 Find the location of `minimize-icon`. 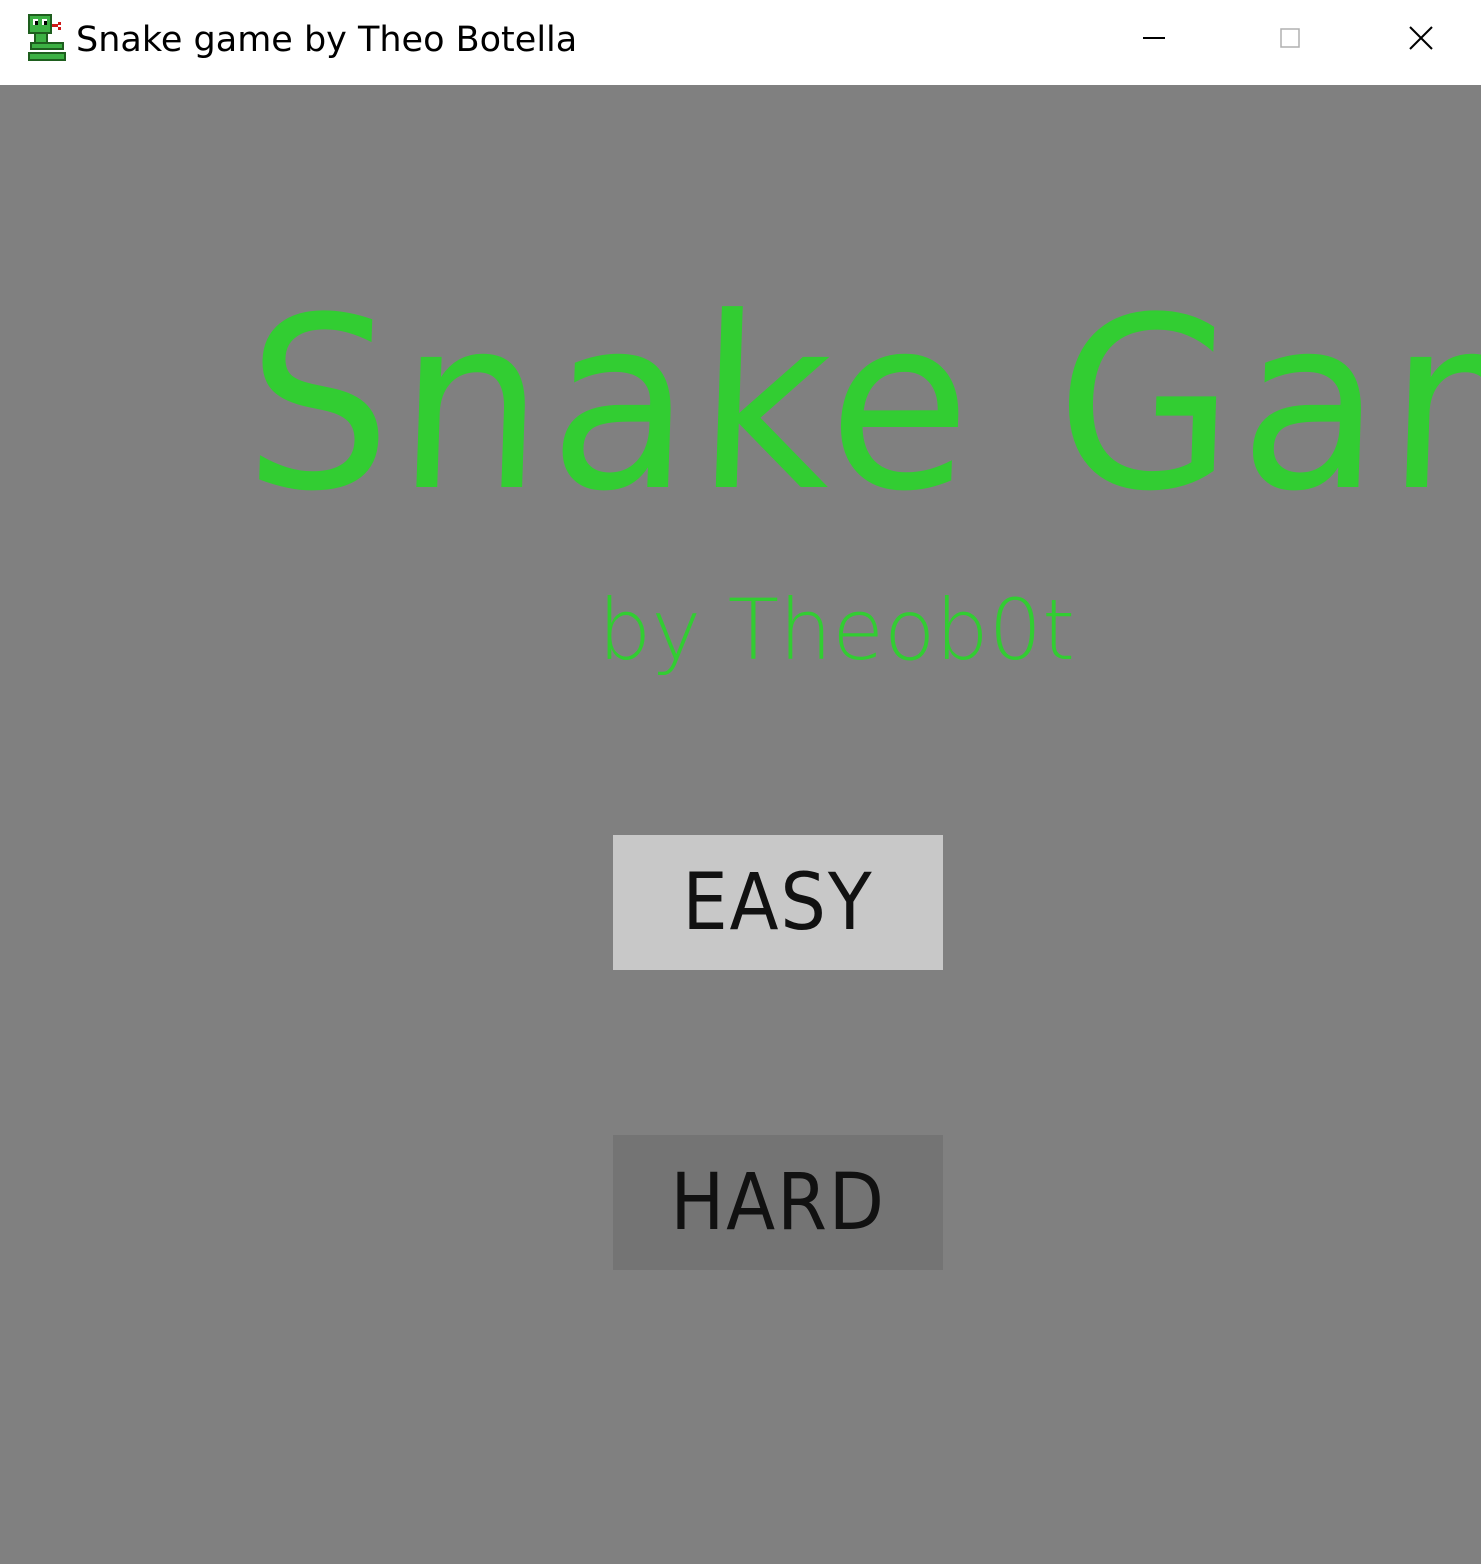

minimize-icon is located at coordinates (1154, 38).